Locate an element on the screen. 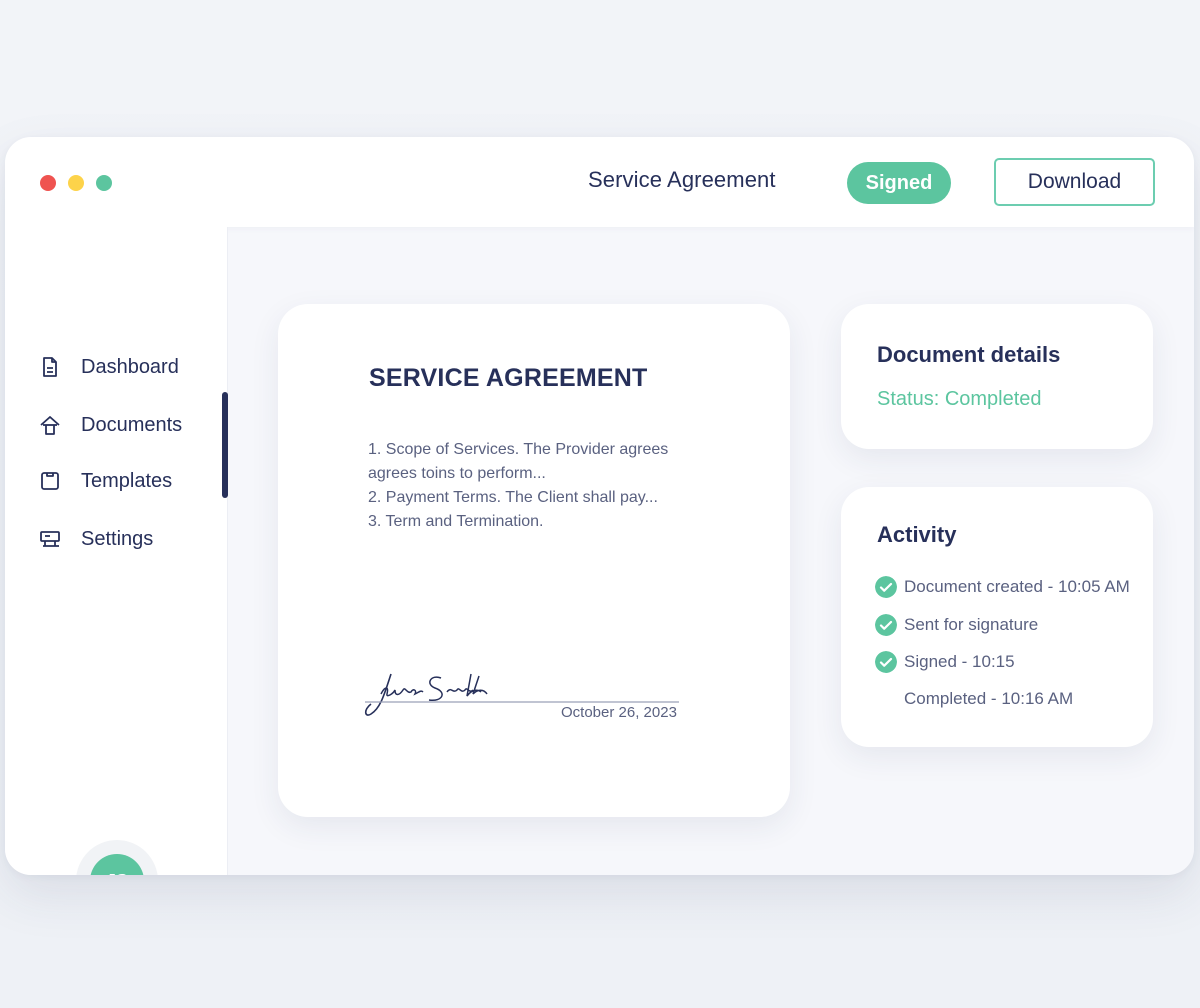 This screenshot has width=1200, height=1008. activity-item: Signed - 10:15 is located at coordinates (1013, 662).